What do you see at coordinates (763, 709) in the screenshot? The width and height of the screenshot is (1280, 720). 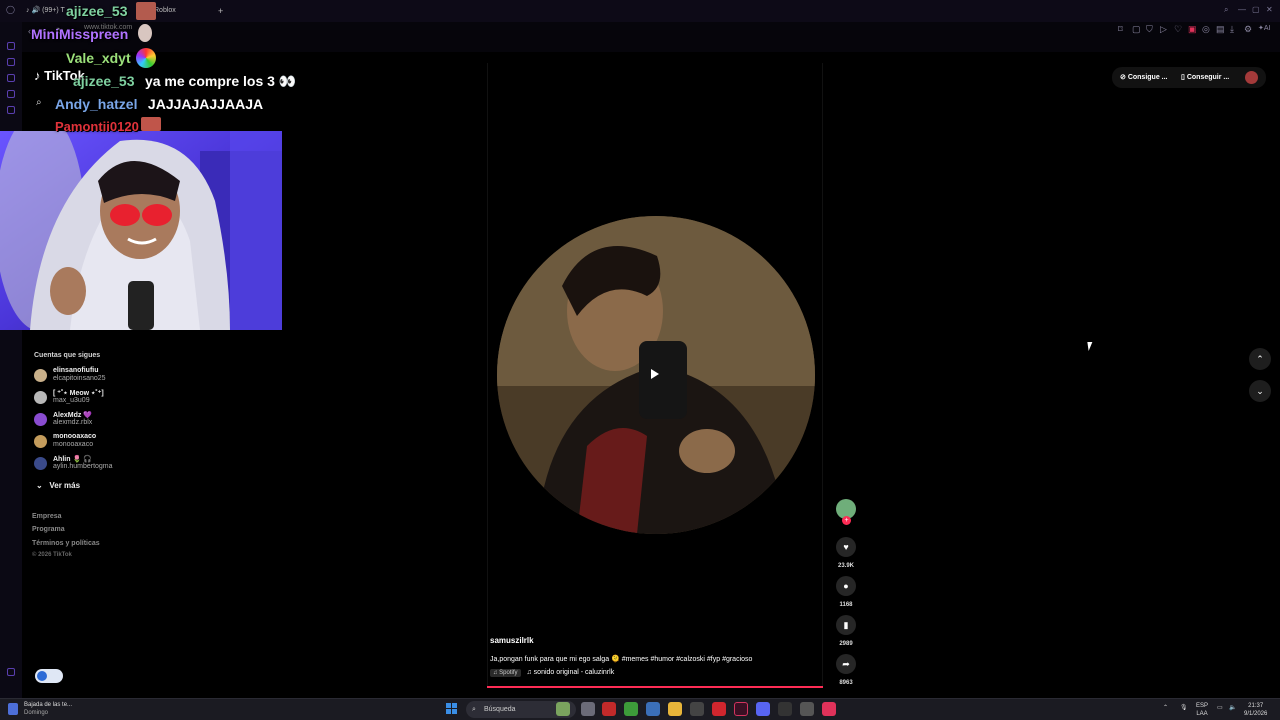 I see `taskbar-app-discord-icon` at bounding box center [763, 709].